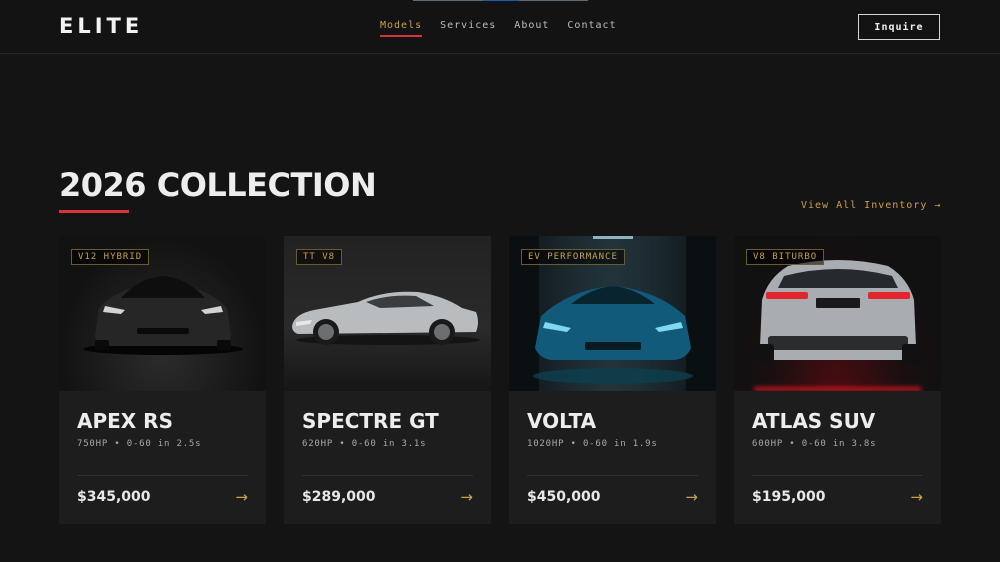 This screenshot has height=562, width=1000. I want to click on model-price: $289,000, so click(339, 497).